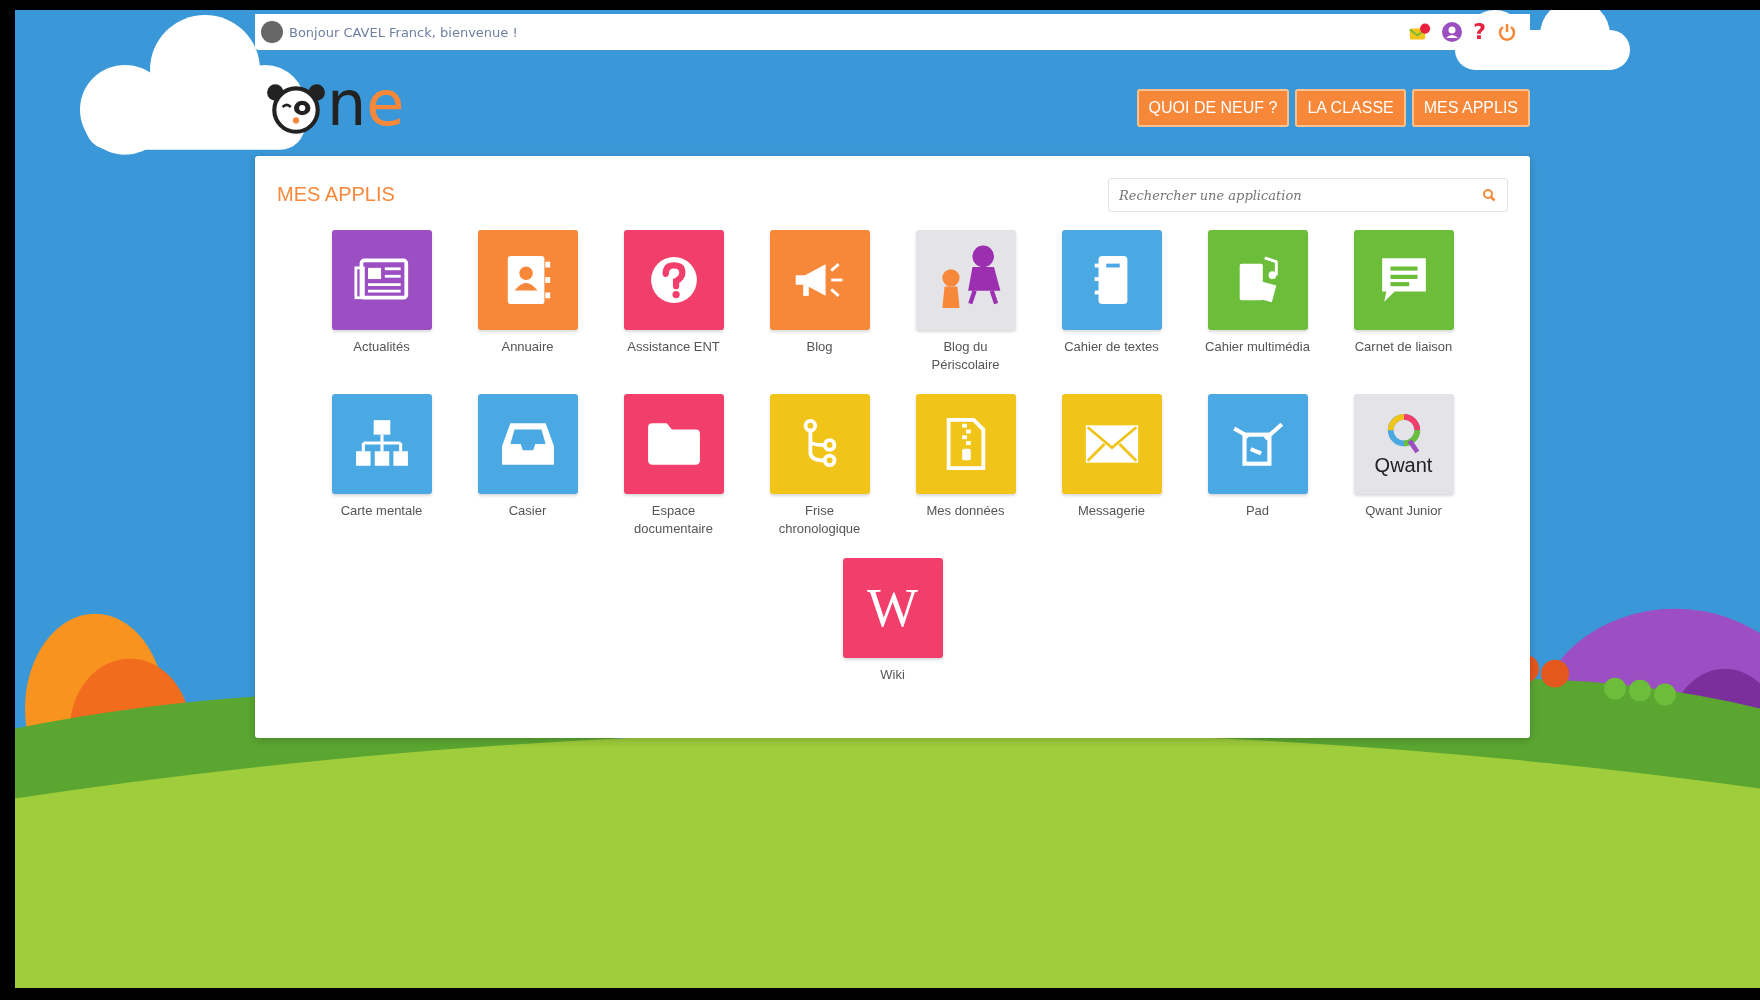 This screenshot has height=1000, width=1760. What do you see at coordinates (673, 520) in the screenshot?
I see `app-label: Espace documentaire` at bounding box center [673, 520].